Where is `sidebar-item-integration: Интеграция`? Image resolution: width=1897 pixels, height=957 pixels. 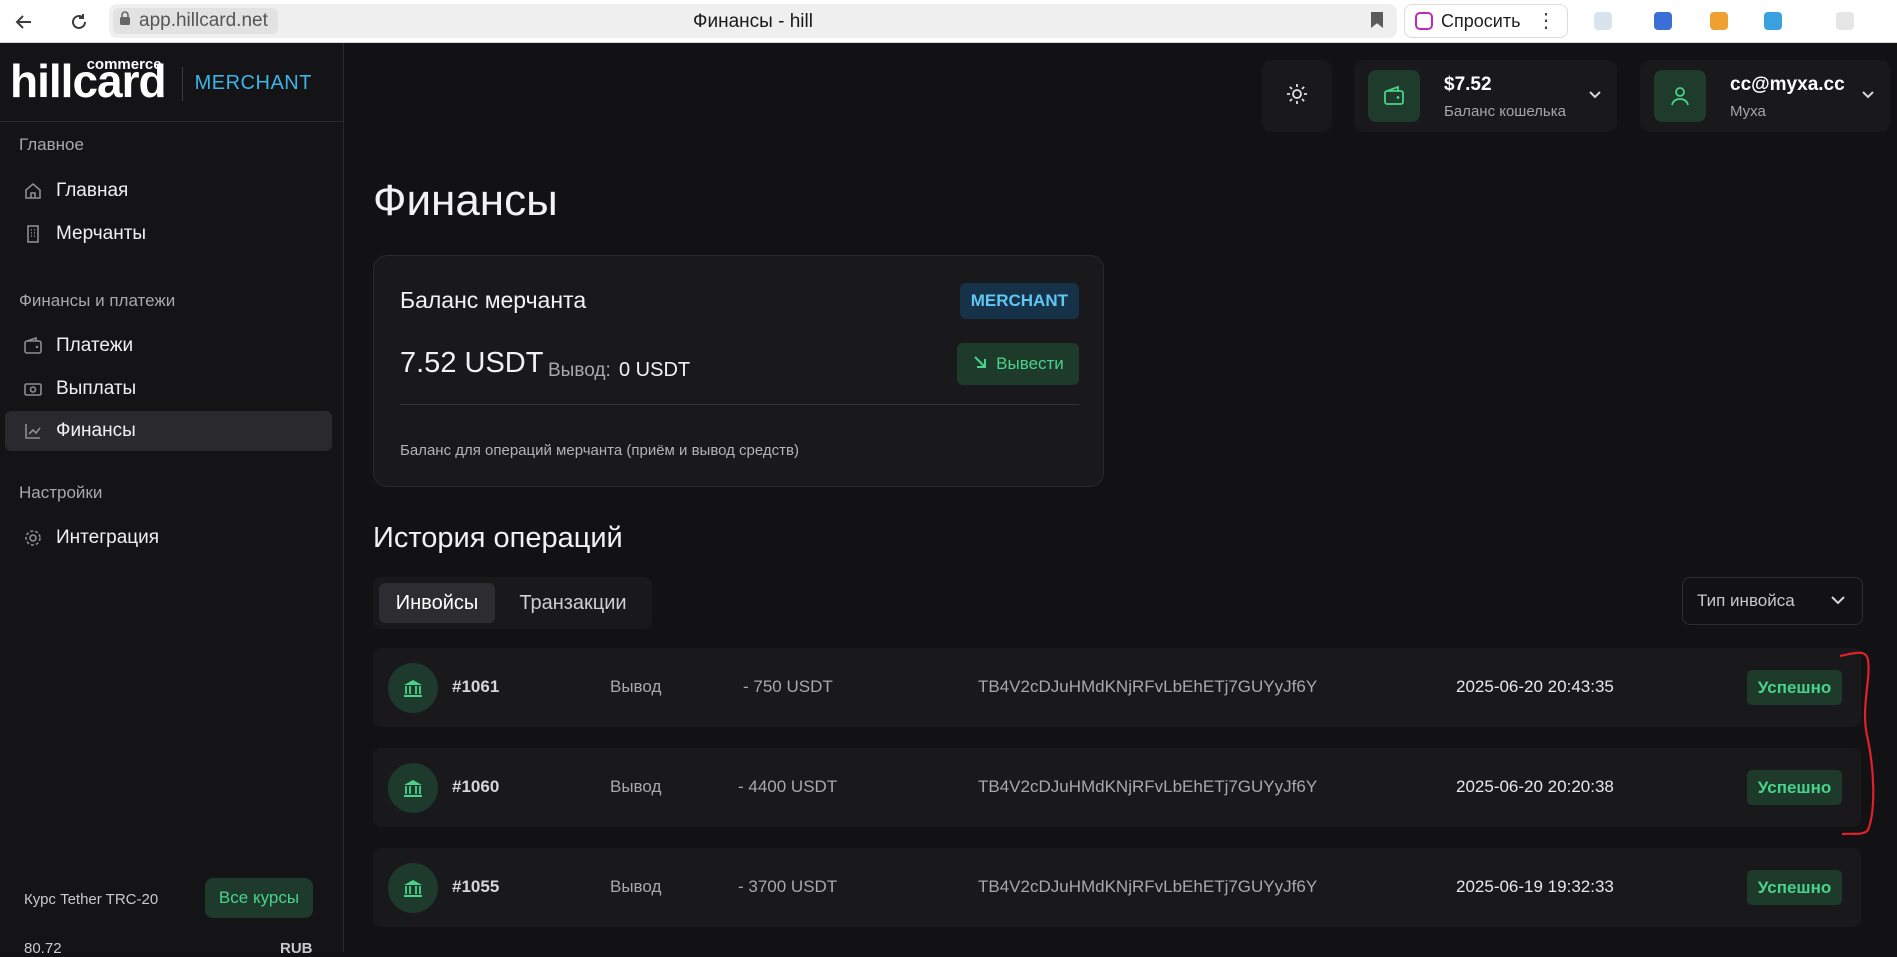 sidebar-item-integration: Интеграция is located at coordinates (168, 538).